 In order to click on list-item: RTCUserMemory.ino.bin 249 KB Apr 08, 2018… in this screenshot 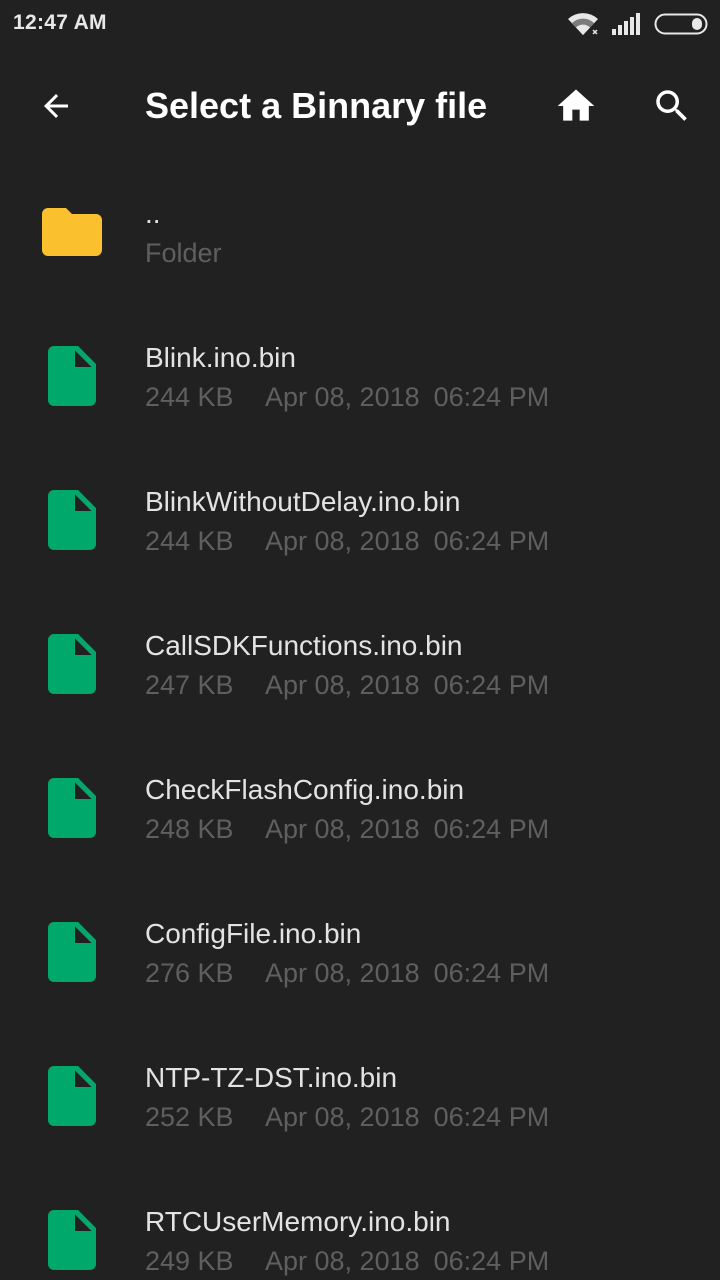, I will do `click(360, 1228)`.